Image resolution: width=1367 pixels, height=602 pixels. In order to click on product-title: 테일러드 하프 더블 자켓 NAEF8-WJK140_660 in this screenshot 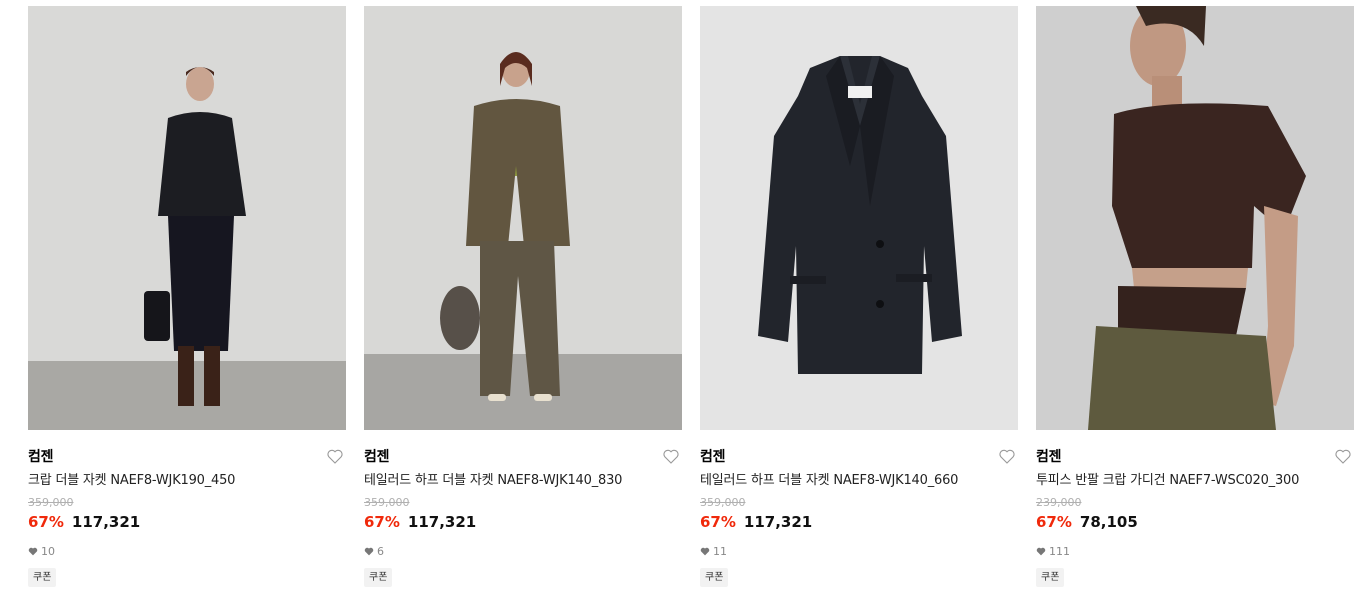, I will do `click(859, 481)`.